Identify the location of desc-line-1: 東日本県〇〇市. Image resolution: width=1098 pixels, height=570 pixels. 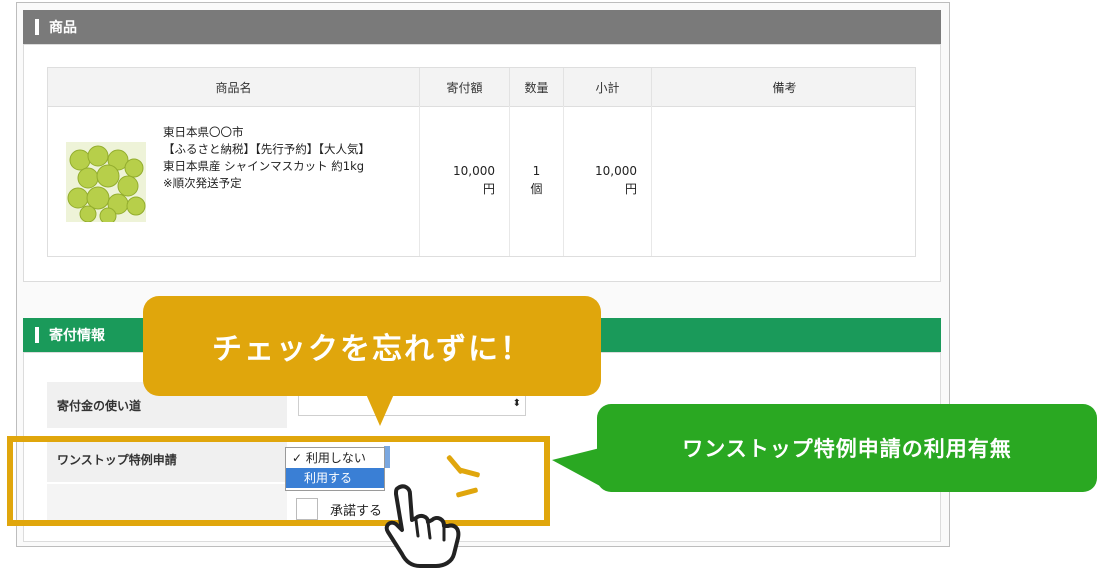
(203, 132).